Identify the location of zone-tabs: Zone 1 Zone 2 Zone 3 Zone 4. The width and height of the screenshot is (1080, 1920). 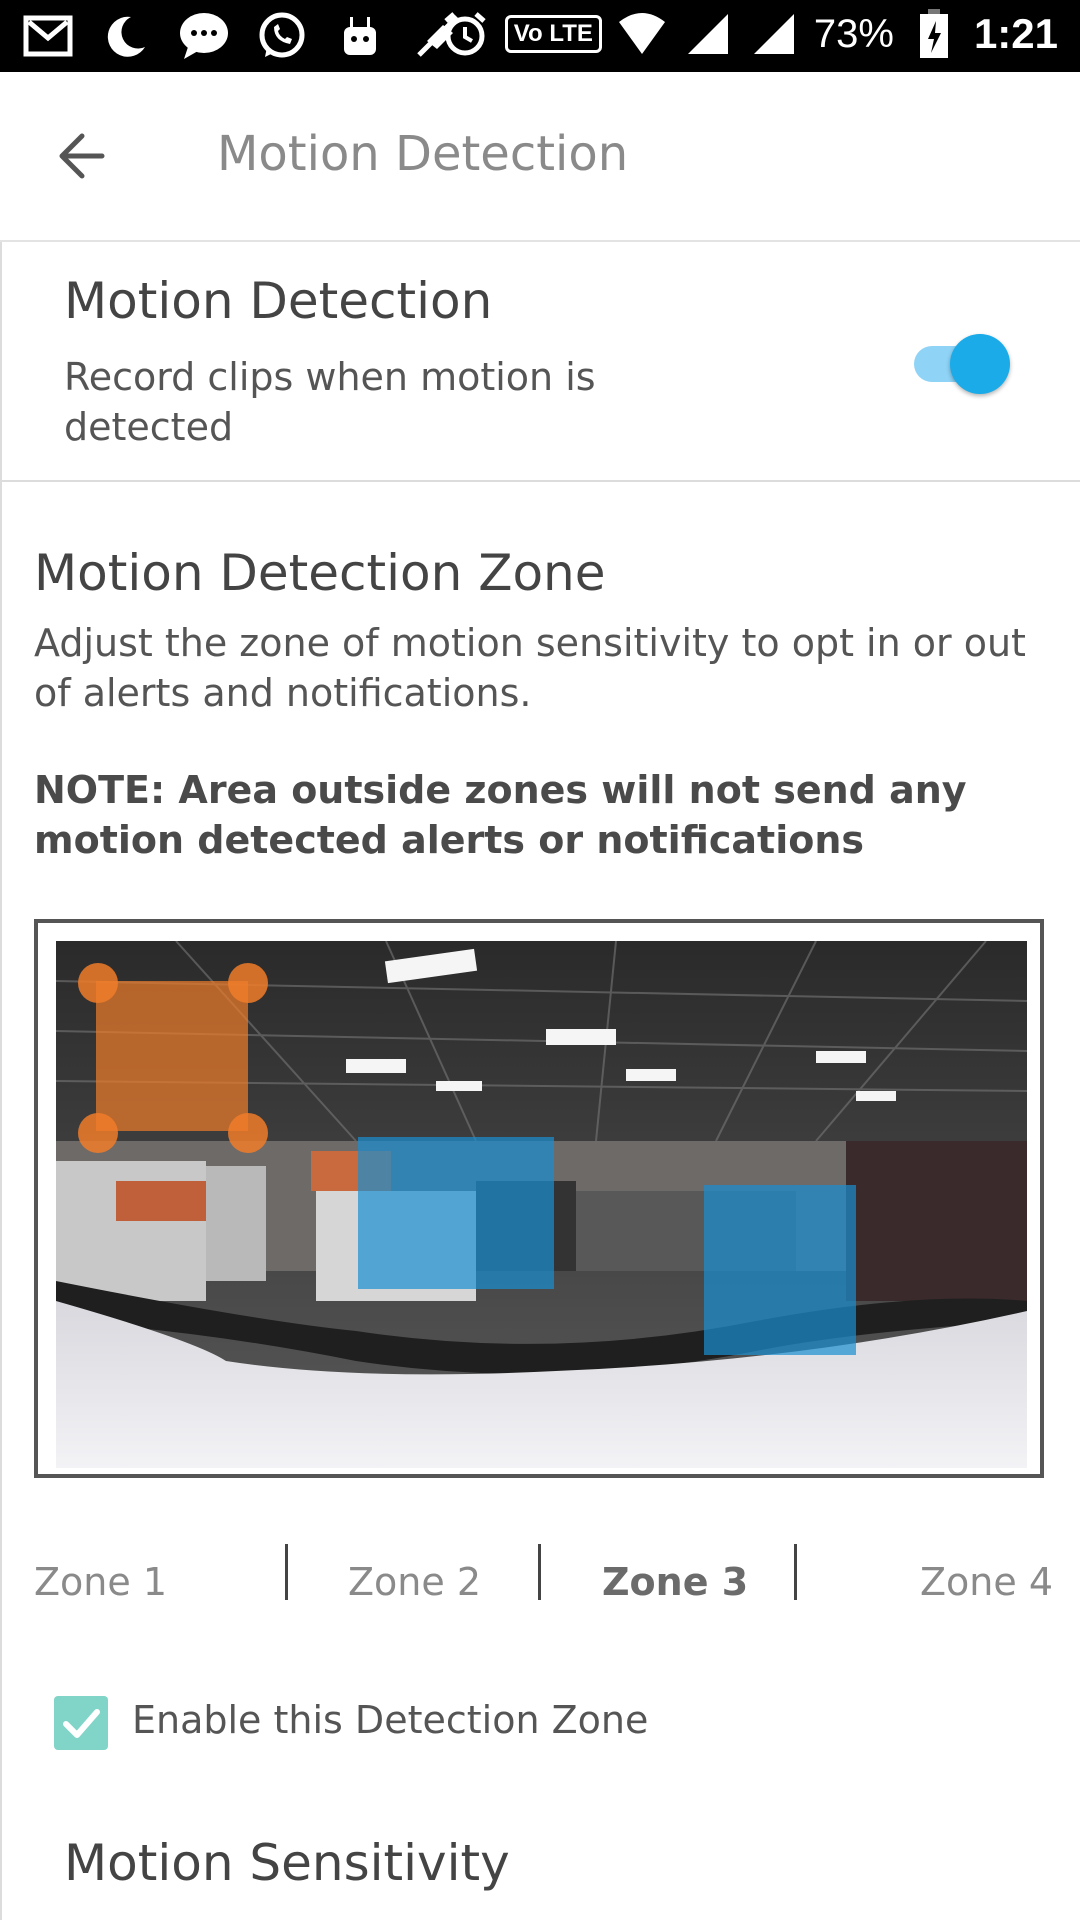
(541, 1584).